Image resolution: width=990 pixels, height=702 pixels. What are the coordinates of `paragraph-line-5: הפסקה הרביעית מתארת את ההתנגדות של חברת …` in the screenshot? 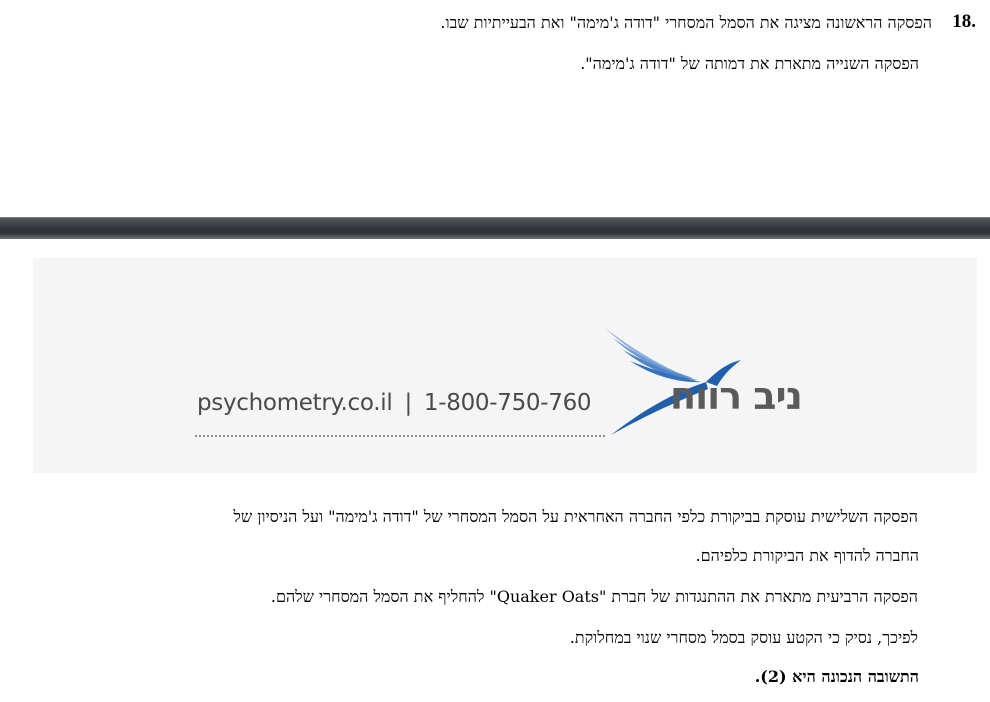 It's located at (594, 596).